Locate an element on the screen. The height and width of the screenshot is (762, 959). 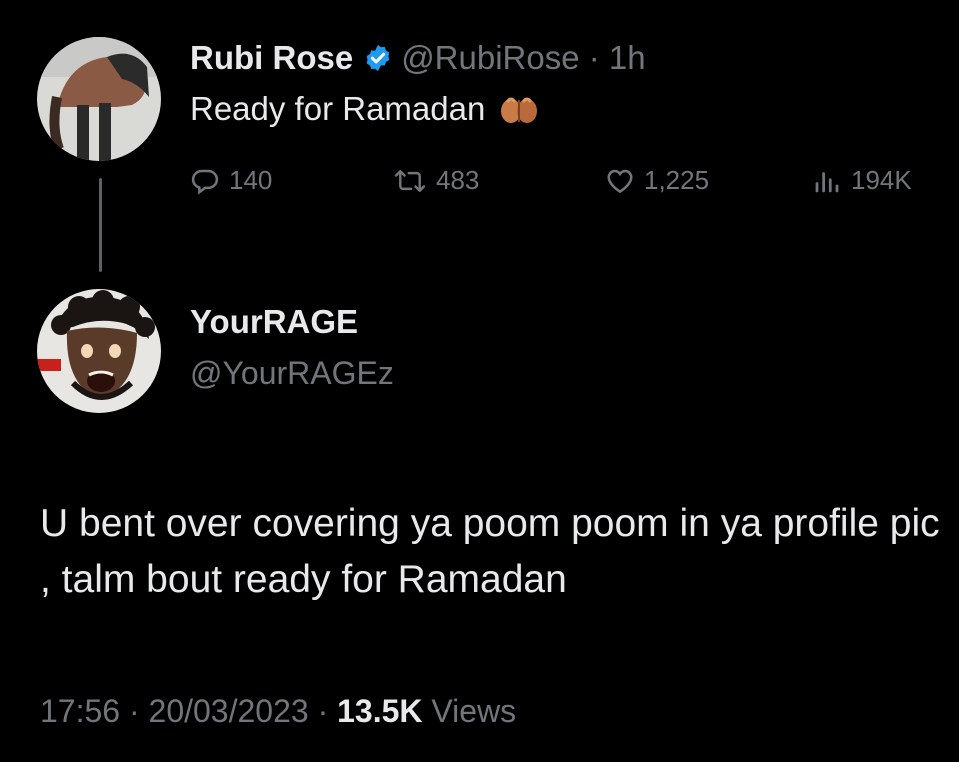
like-button: 1,225 is located at coordinates (657, 180).